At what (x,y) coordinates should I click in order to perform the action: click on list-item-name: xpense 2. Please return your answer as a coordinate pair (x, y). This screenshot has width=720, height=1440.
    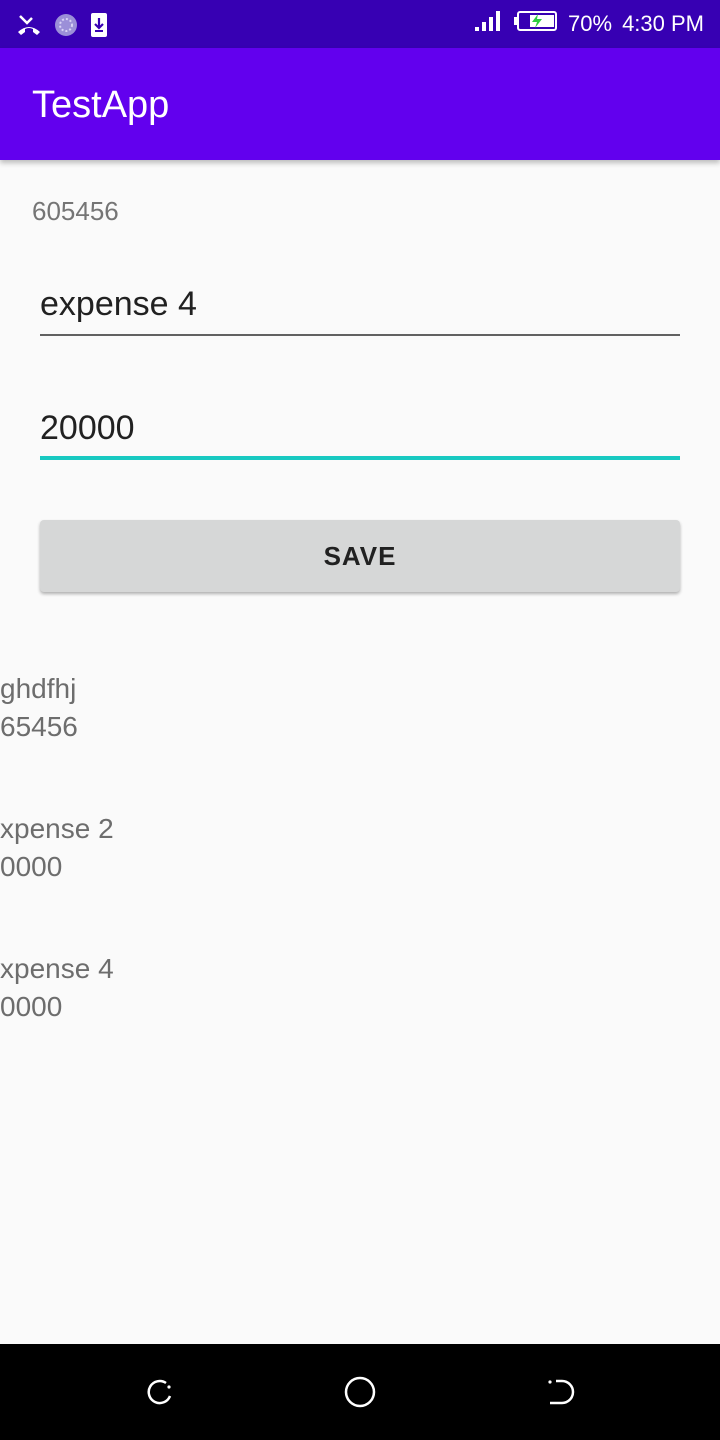
    Looking at the image, I should click on (57, 828).